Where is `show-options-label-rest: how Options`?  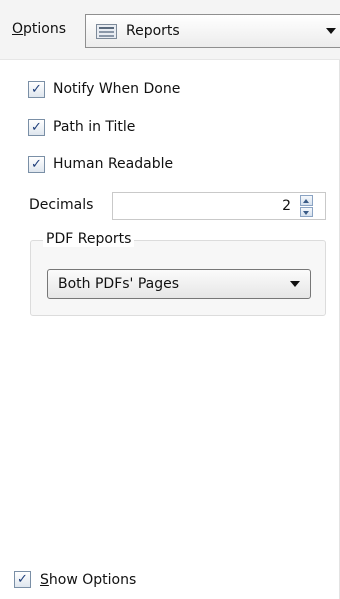
show-options-label-rest: how Options is located at coordinates (92, 579).